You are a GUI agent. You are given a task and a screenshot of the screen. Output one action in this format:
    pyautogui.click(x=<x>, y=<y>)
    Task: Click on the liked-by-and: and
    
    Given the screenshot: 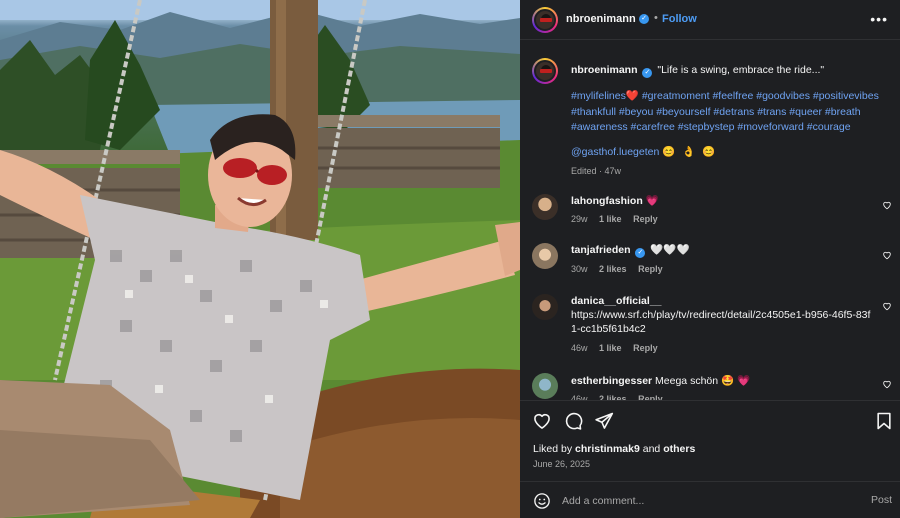 What is the action you would take?
    pyautogui.click(x=651, y=449)
    